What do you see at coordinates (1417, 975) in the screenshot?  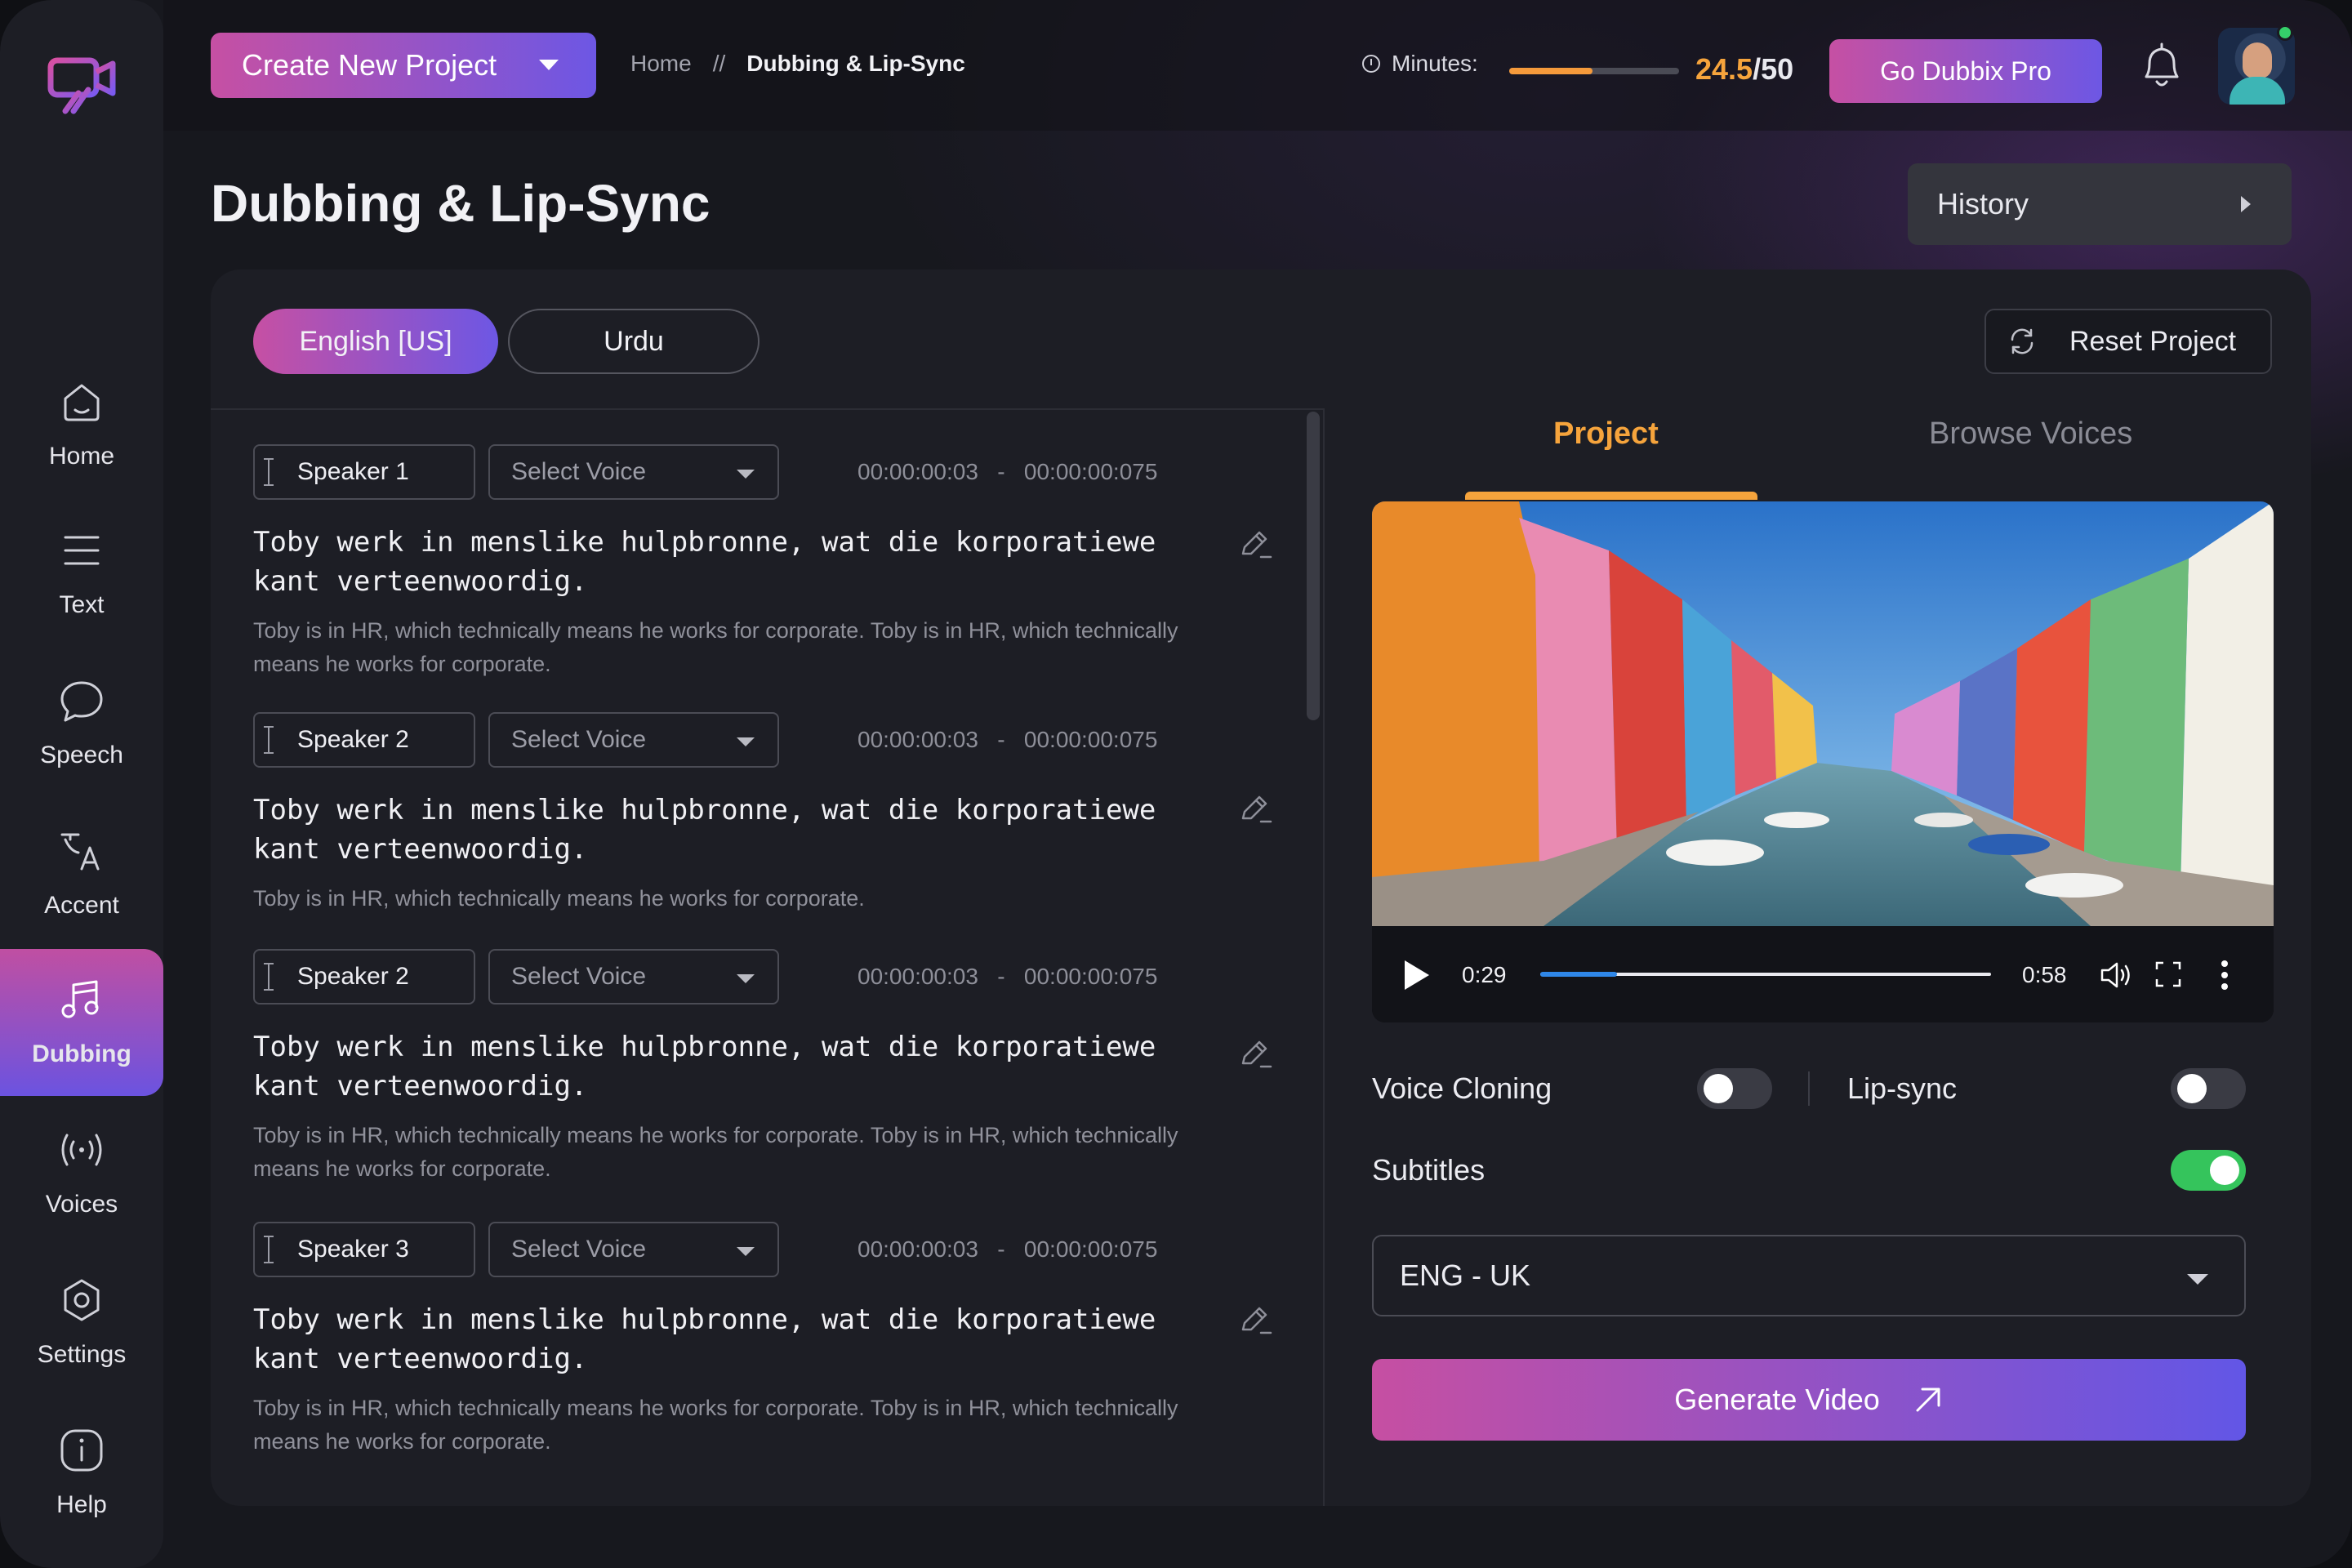 I see `play-icon` at bounding box center [1417, 975].